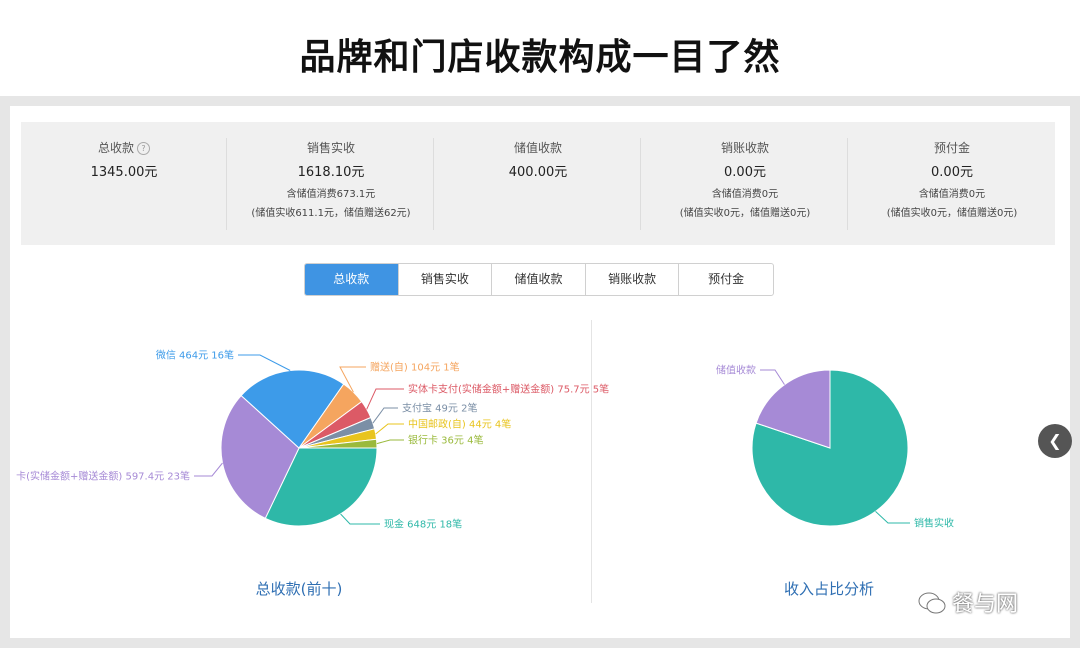  I want to click on watermark: 餐与网, so click(993, 601).